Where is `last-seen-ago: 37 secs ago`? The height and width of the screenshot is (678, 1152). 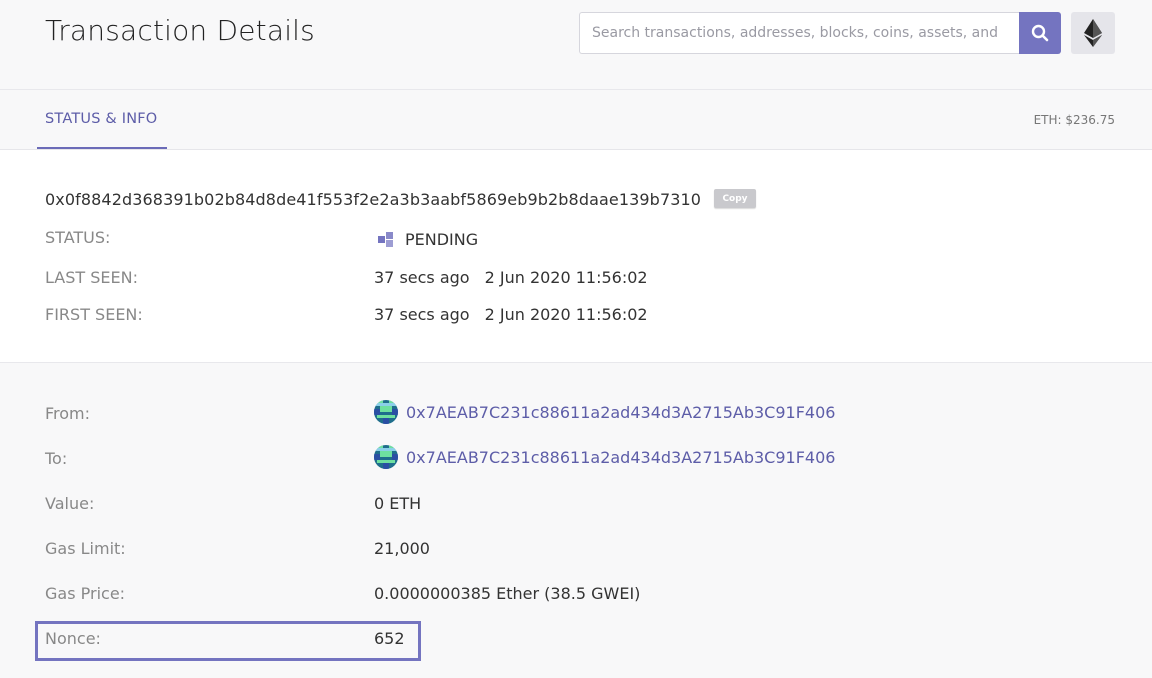 last-seen-ago: 37 secs ago is located at coordinates (422, 277).